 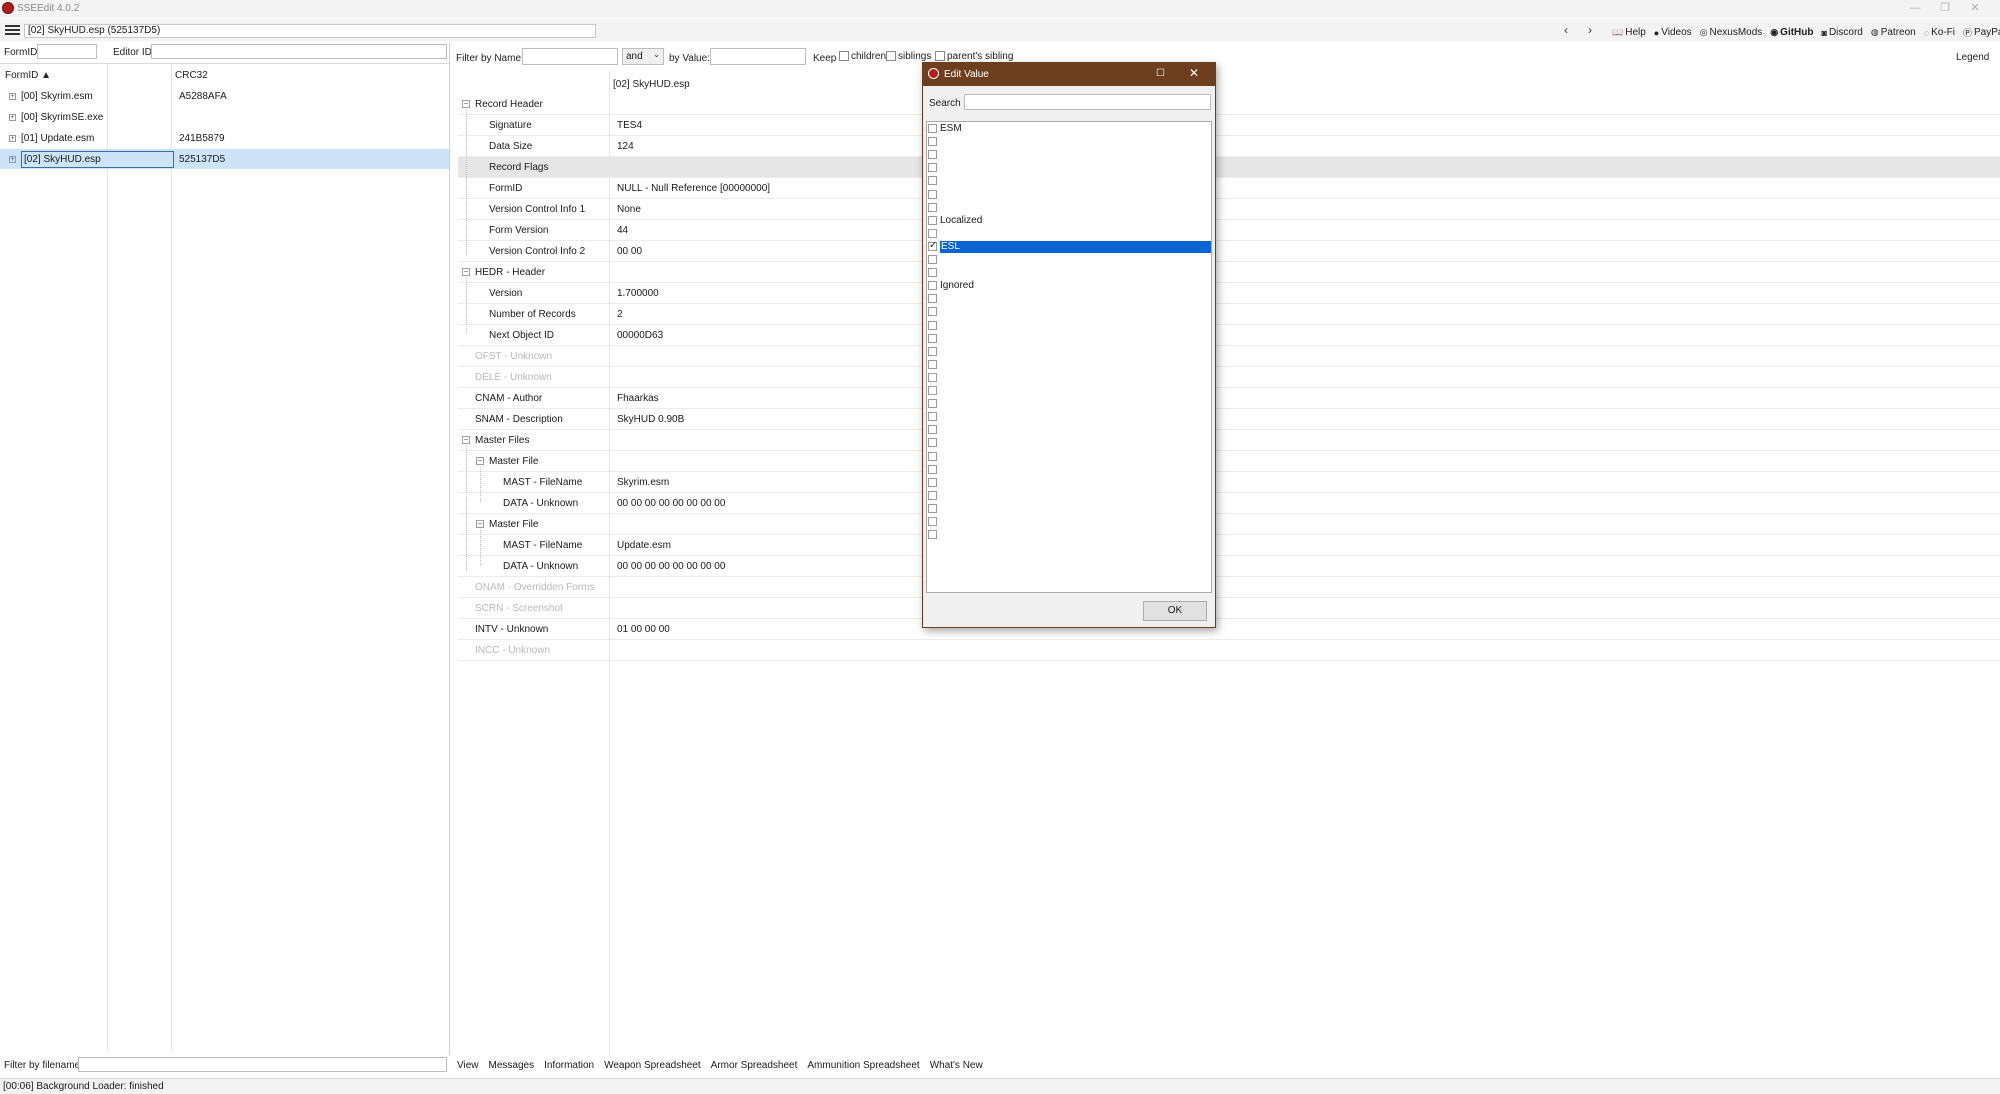 I want to click on minimize-button: —, so click(x=1915, y=9).